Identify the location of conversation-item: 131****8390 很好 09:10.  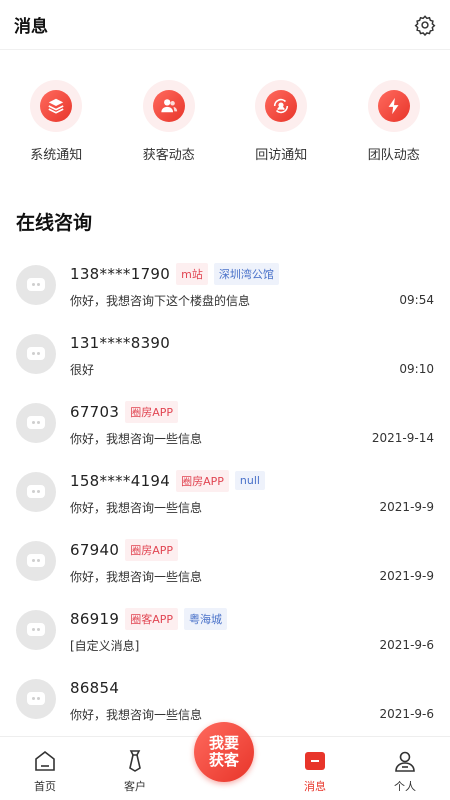
(225, 353).